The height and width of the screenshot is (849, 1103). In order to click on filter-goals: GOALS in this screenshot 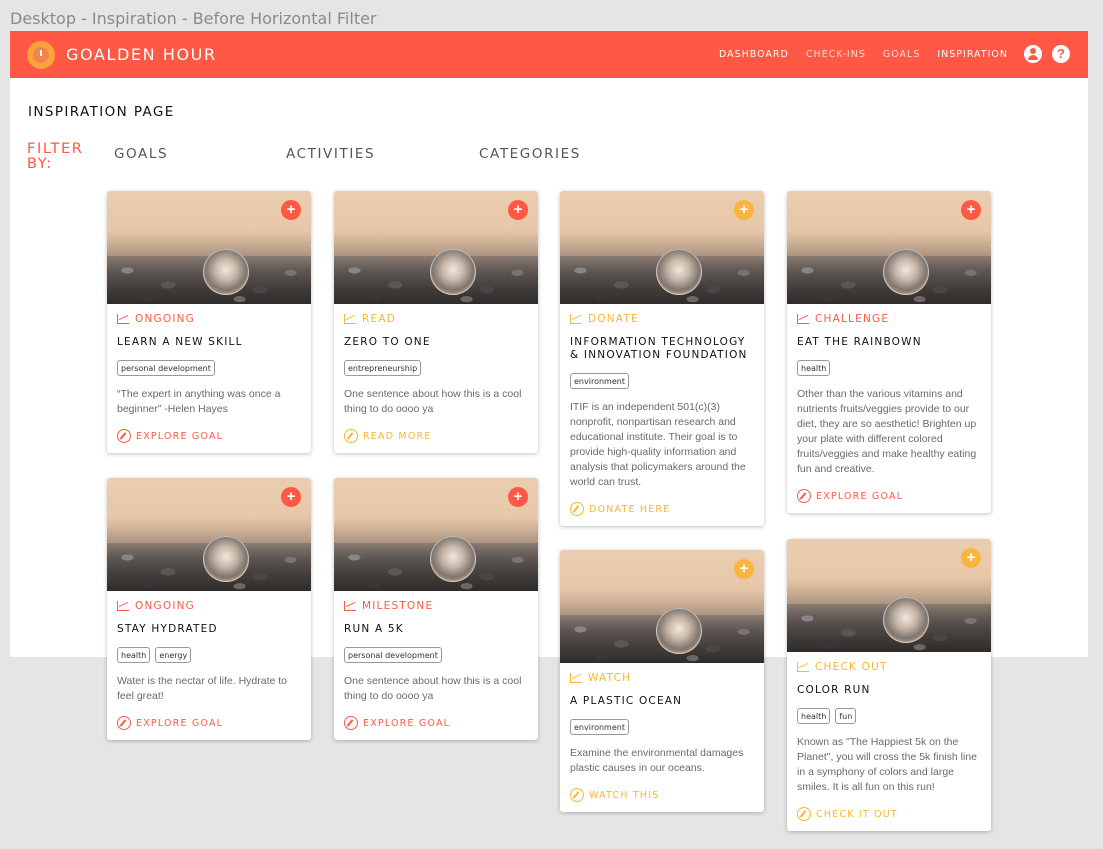, I will do `click(141, 154)`.